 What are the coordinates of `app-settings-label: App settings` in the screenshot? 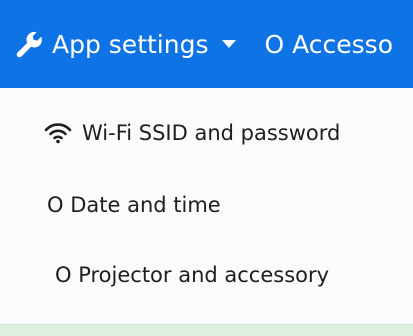 It's located at (130, 44).